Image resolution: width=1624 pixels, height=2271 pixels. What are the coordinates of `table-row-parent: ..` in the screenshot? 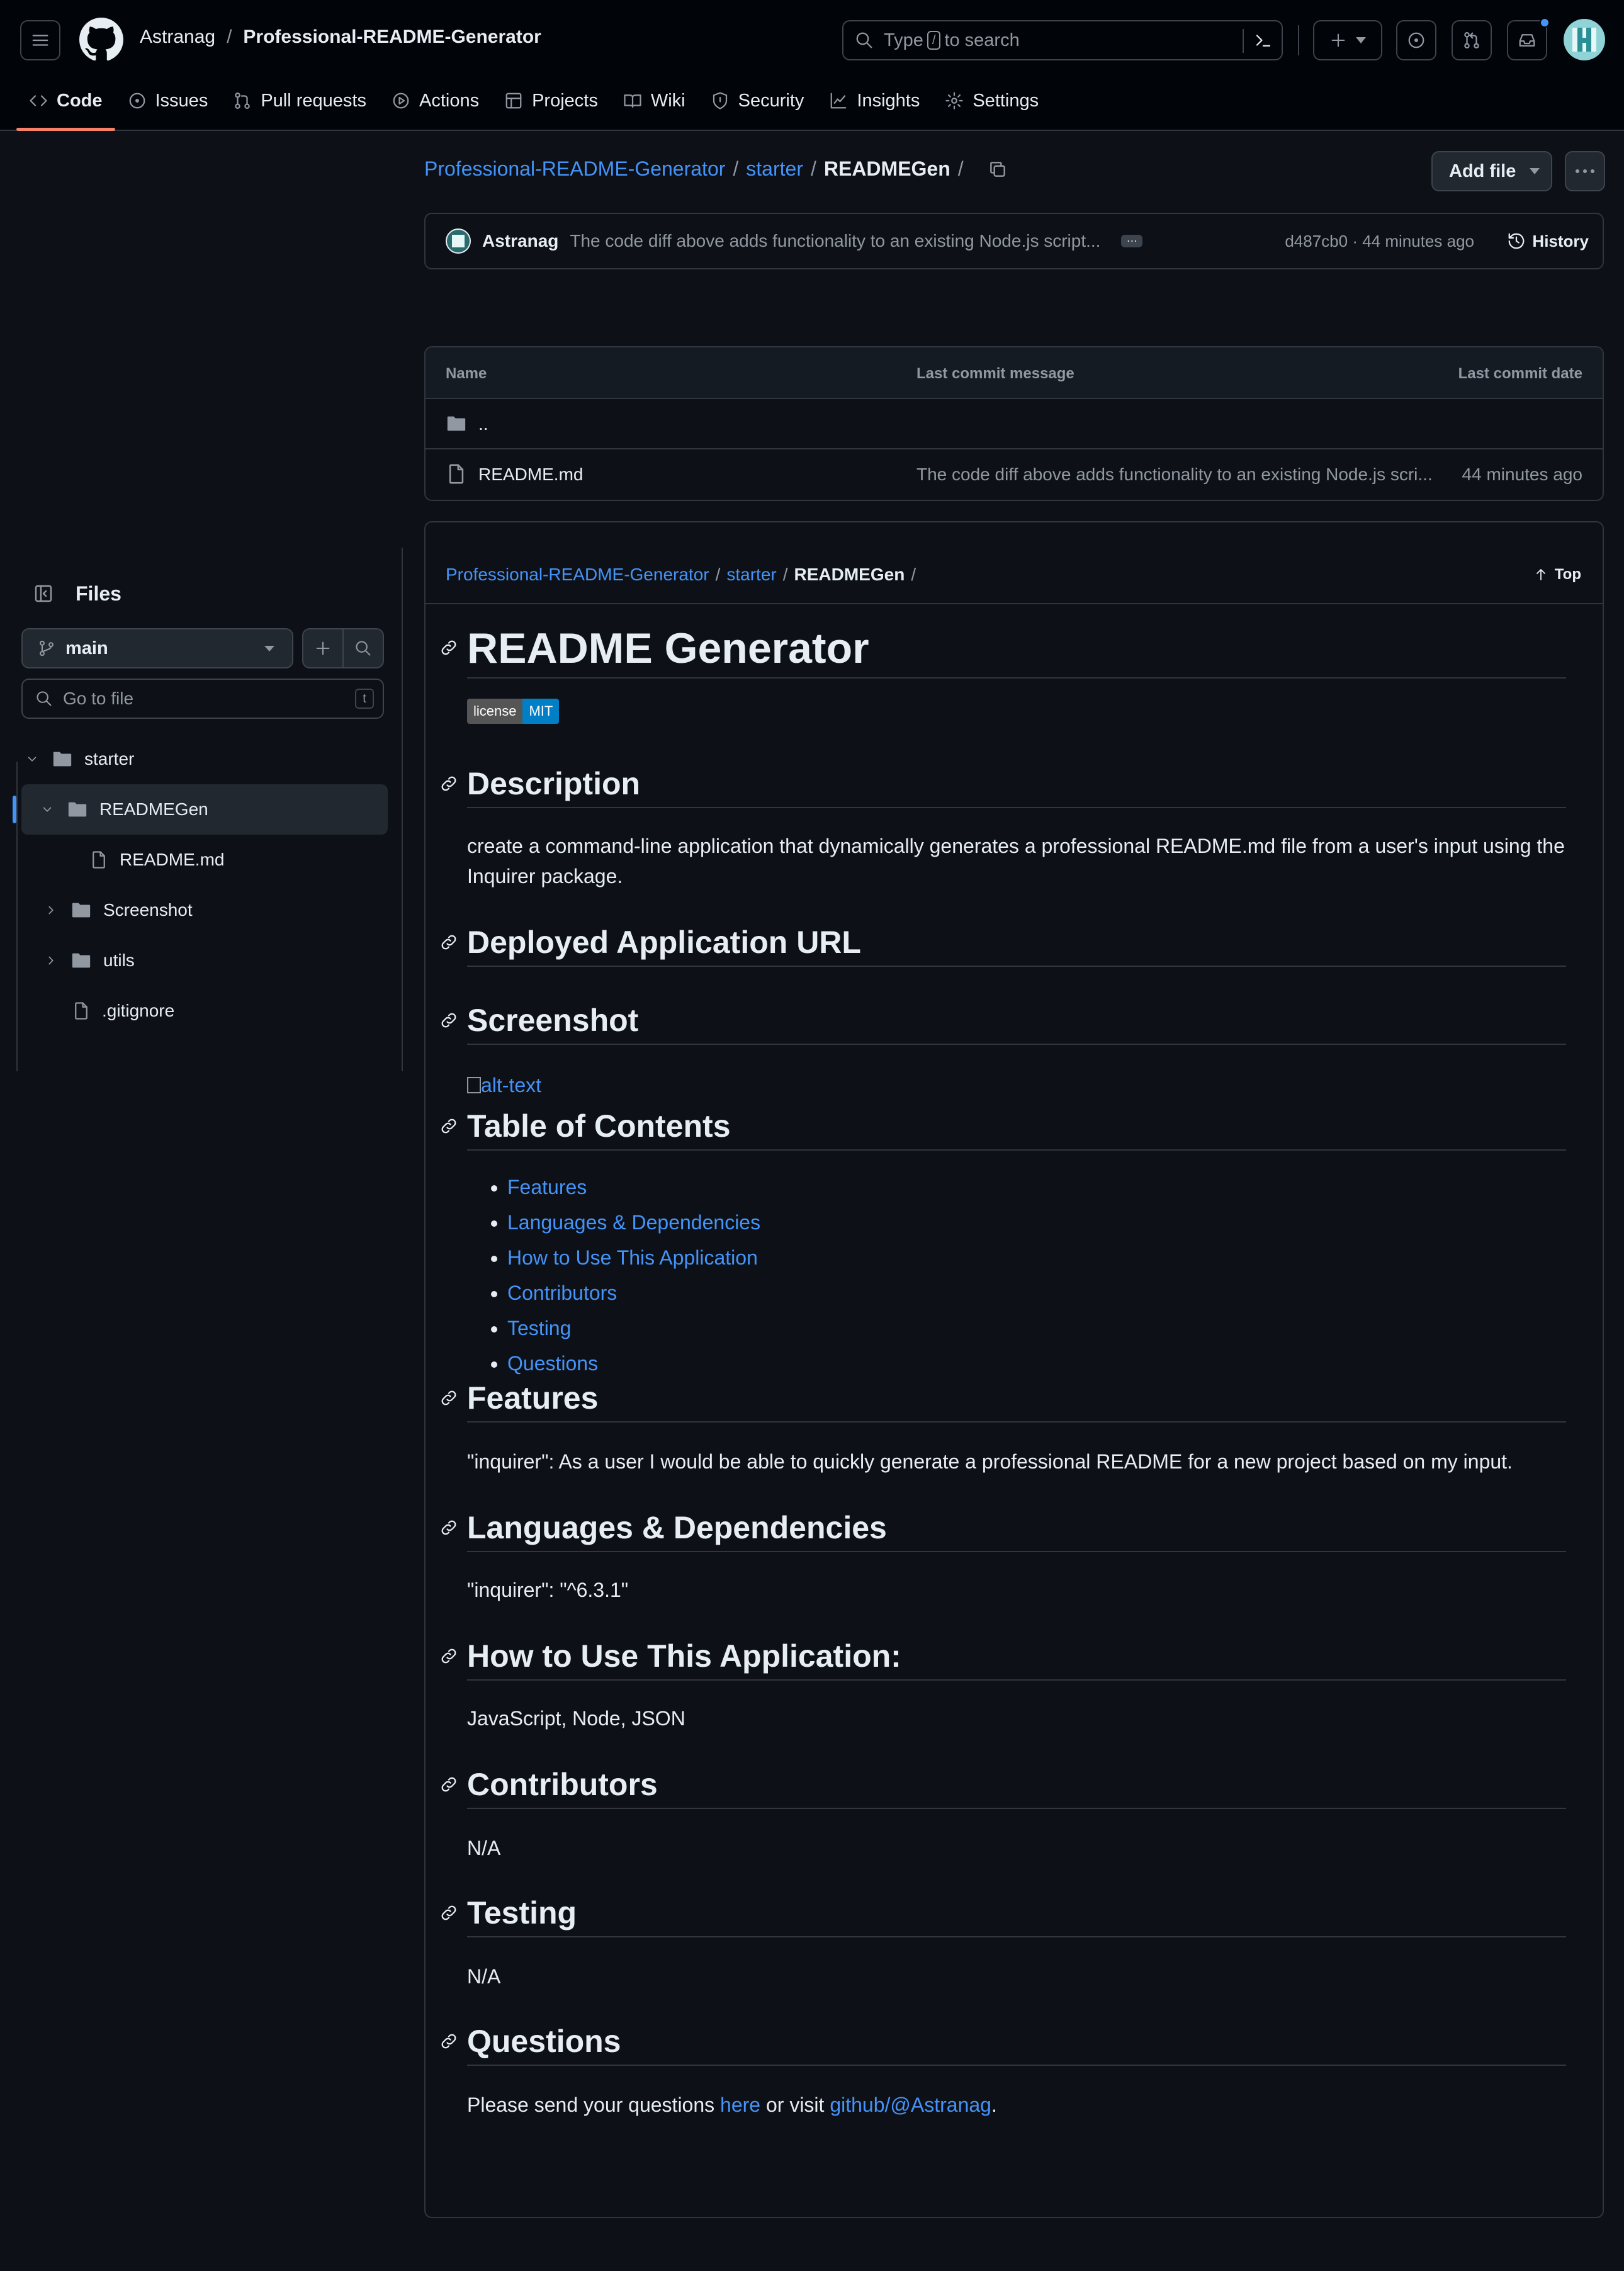 It's located at (1014, 424).